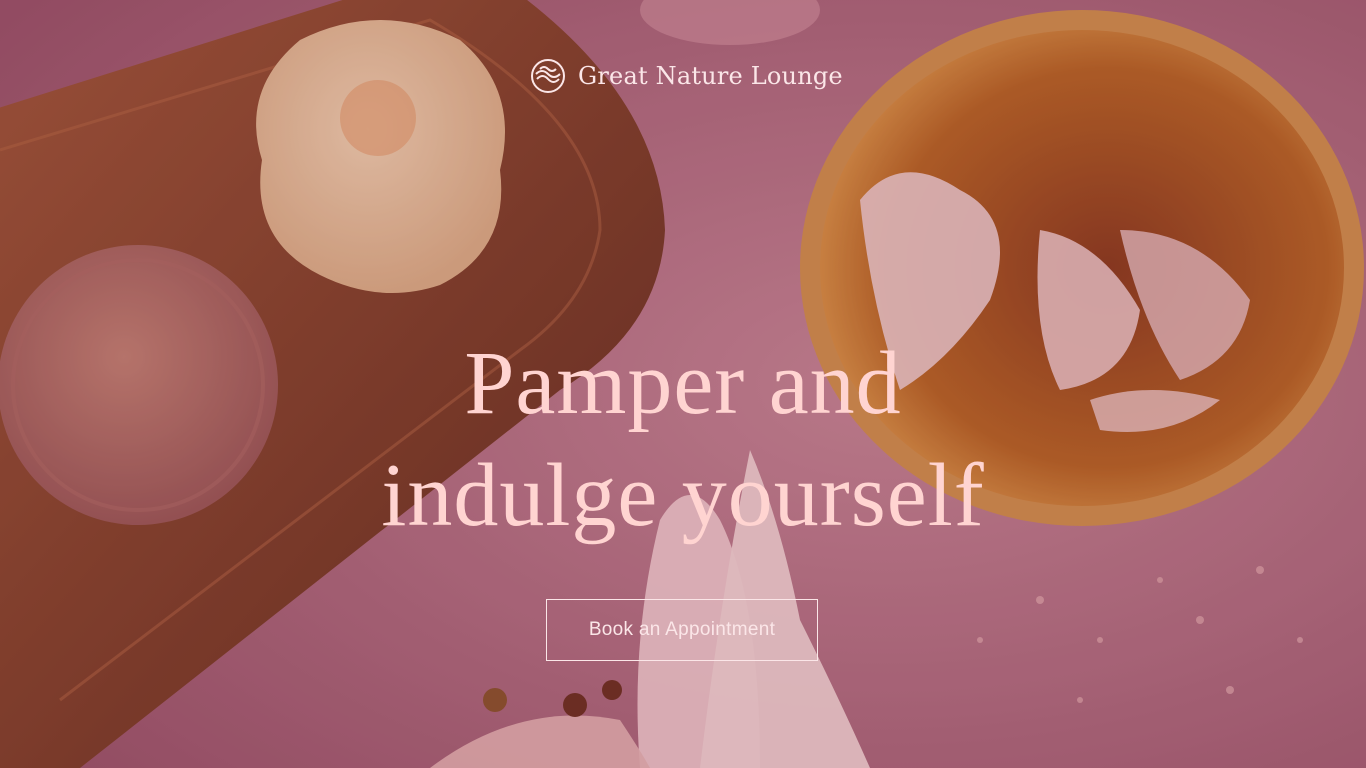 The width and height of the screenshot is (1366, 768). What do you see at coordinates (548, 76) in the screenshot?
I see `ripple-logo-icon` at bounding box center [548, 76].